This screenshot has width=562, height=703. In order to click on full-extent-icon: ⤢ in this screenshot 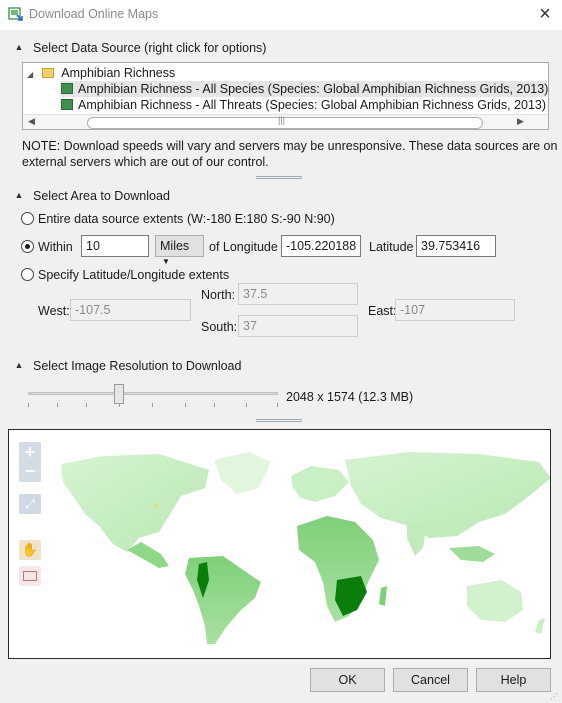, I will do `click(30, 504)`.